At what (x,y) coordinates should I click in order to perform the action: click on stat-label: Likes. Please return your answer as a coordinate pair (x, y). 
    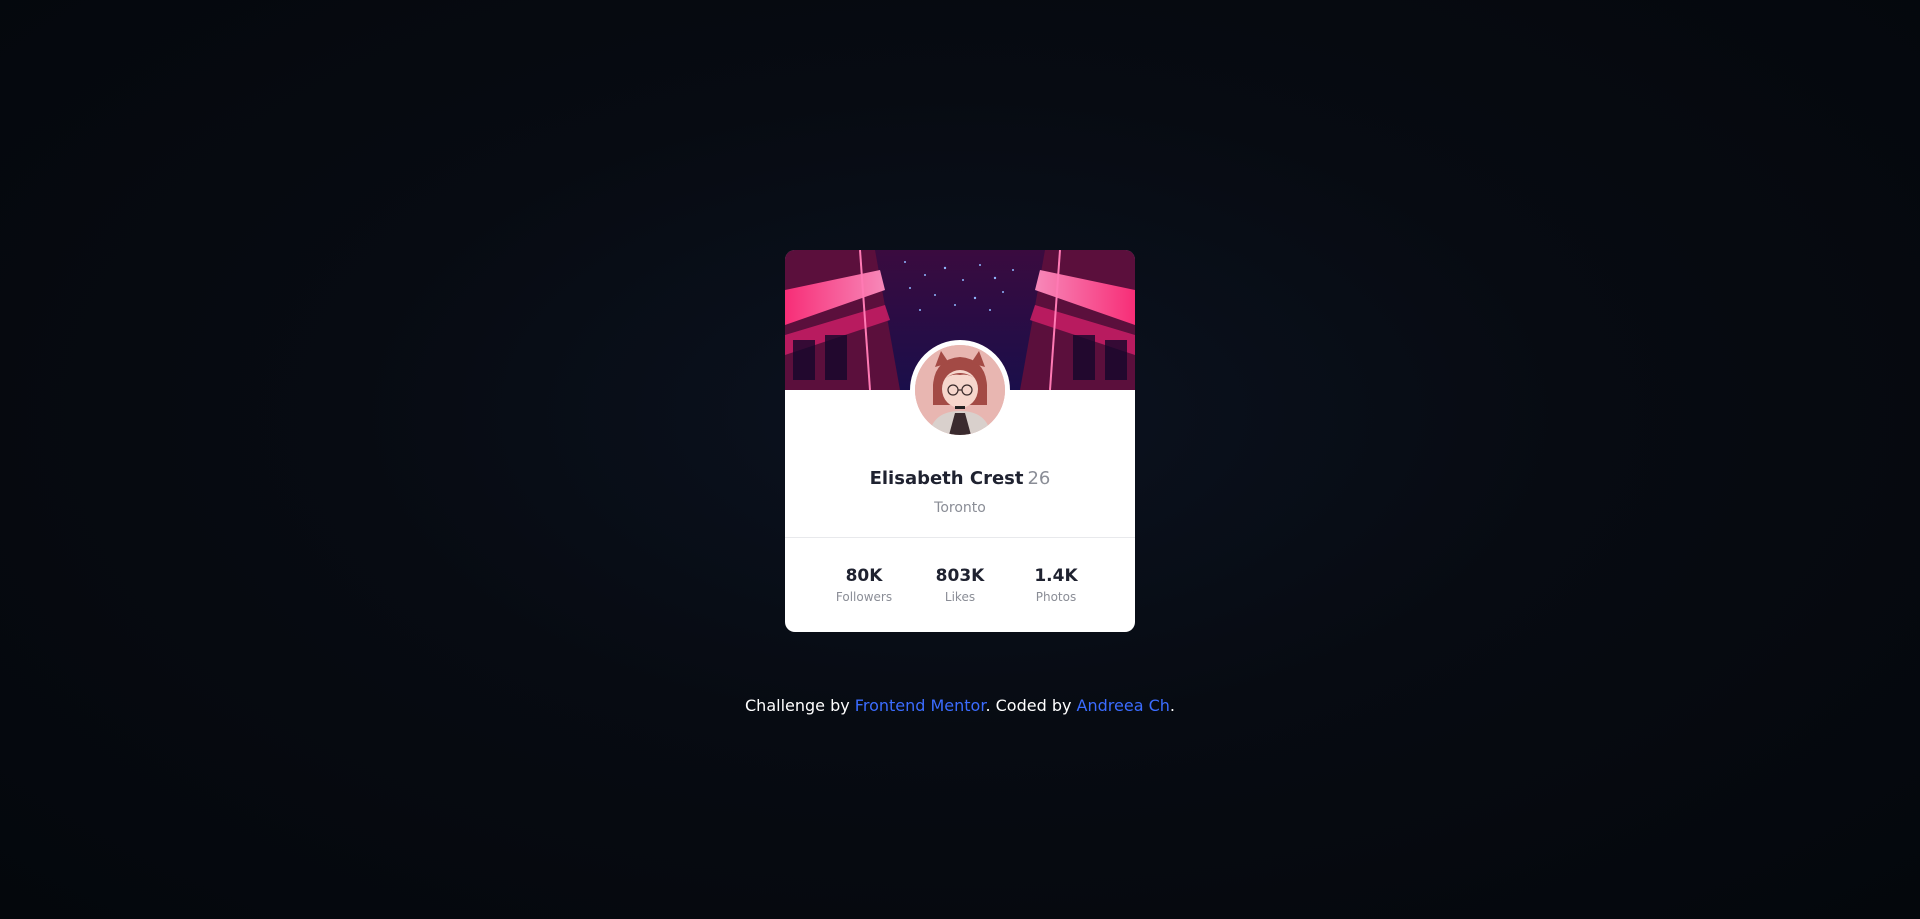
    Looking at the image, I should click on (960, 597).